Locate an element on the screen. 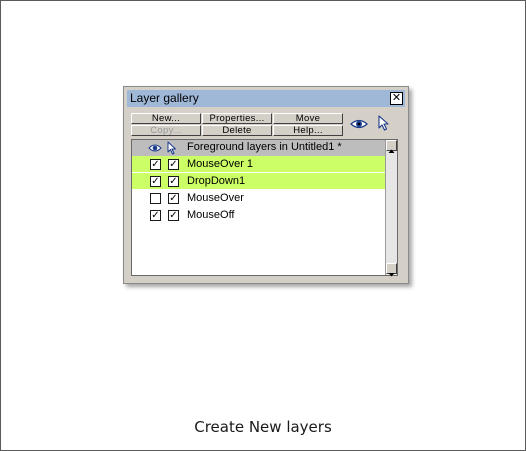  titlebar: Layer gallery ✕ is located at coordinates (266, 98).